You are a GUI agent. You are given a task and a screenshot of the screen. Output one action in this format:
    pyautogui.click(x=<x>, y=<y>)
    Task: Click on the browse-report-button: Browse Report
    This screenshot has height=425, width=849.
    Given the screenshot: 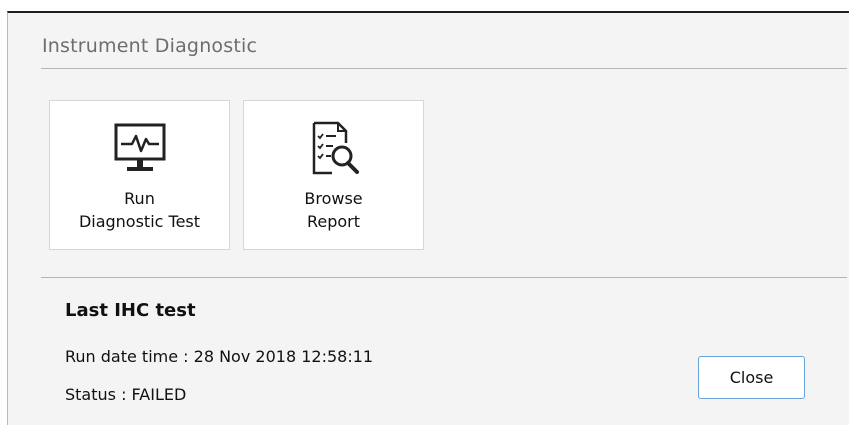 What is the action you would take?
    pyautogui.click(x=333, y=175)
    